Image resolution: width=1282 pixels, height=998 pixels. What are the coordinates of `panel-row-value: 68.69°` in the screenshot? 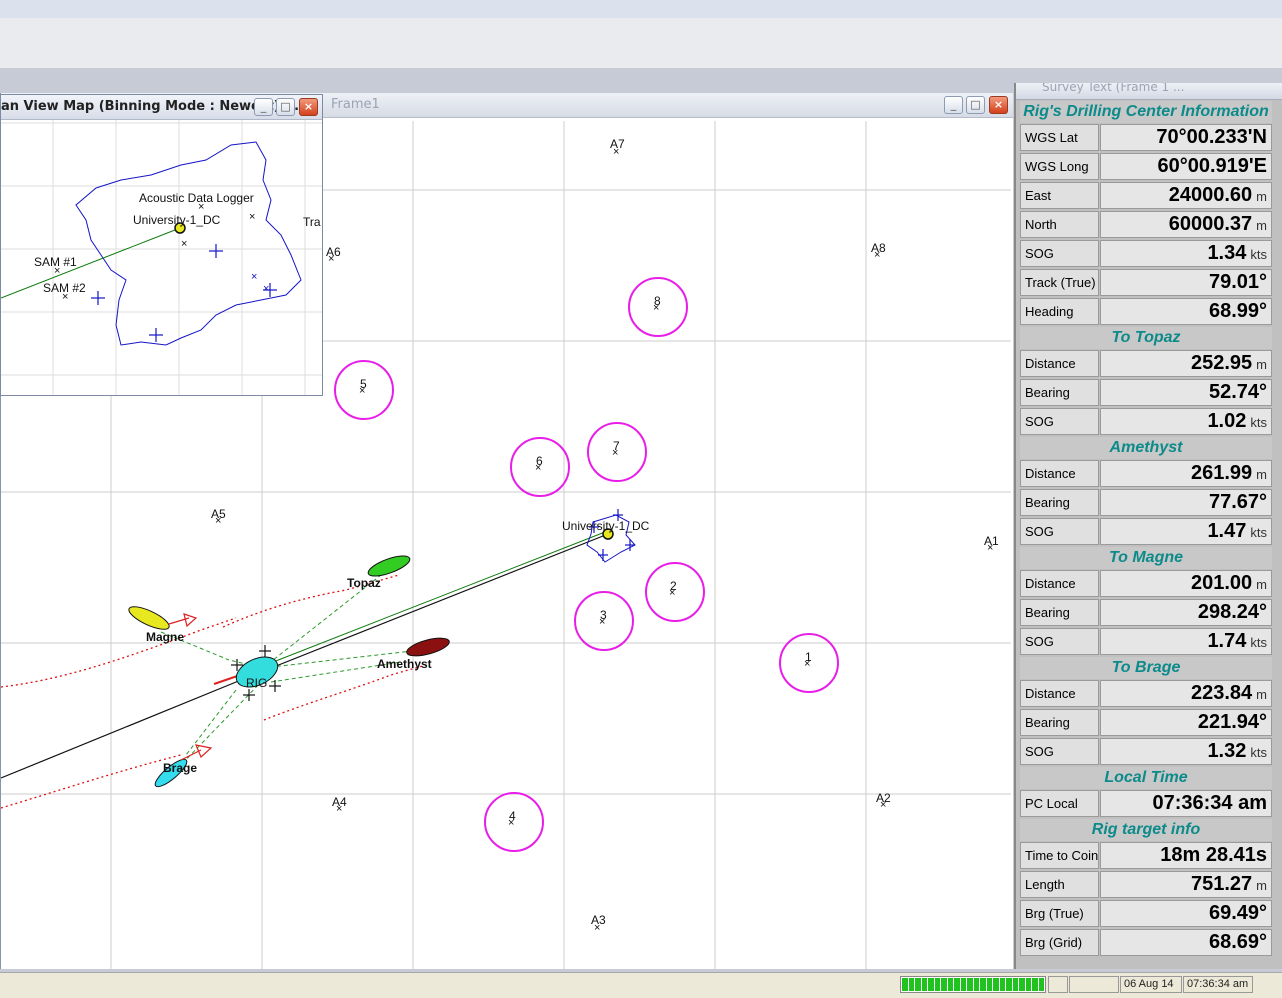 It's located at (1186, 942).